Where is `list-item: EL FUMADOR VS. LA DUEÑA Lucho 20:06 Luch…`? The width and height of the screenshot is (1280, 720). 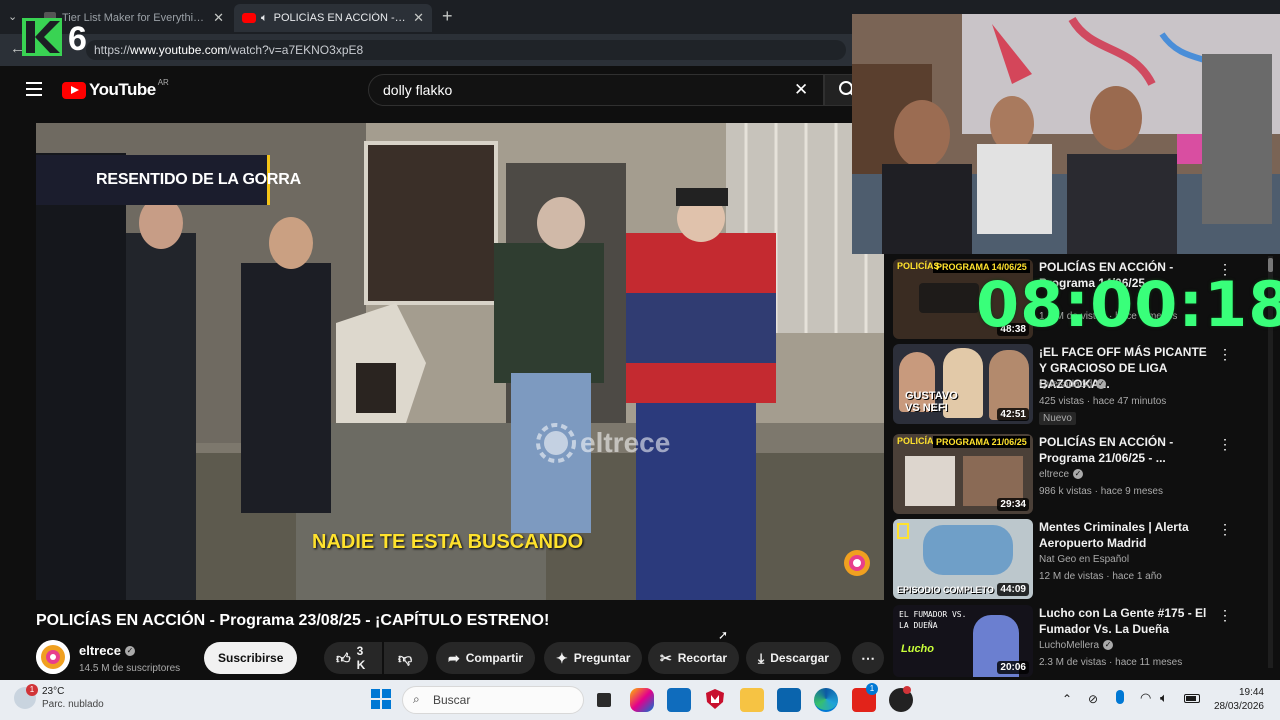
list-item: EL FUMADOR VS. LA DUEÑA Lucho 20:06 Luch… is located at coordinates (1083, 648).